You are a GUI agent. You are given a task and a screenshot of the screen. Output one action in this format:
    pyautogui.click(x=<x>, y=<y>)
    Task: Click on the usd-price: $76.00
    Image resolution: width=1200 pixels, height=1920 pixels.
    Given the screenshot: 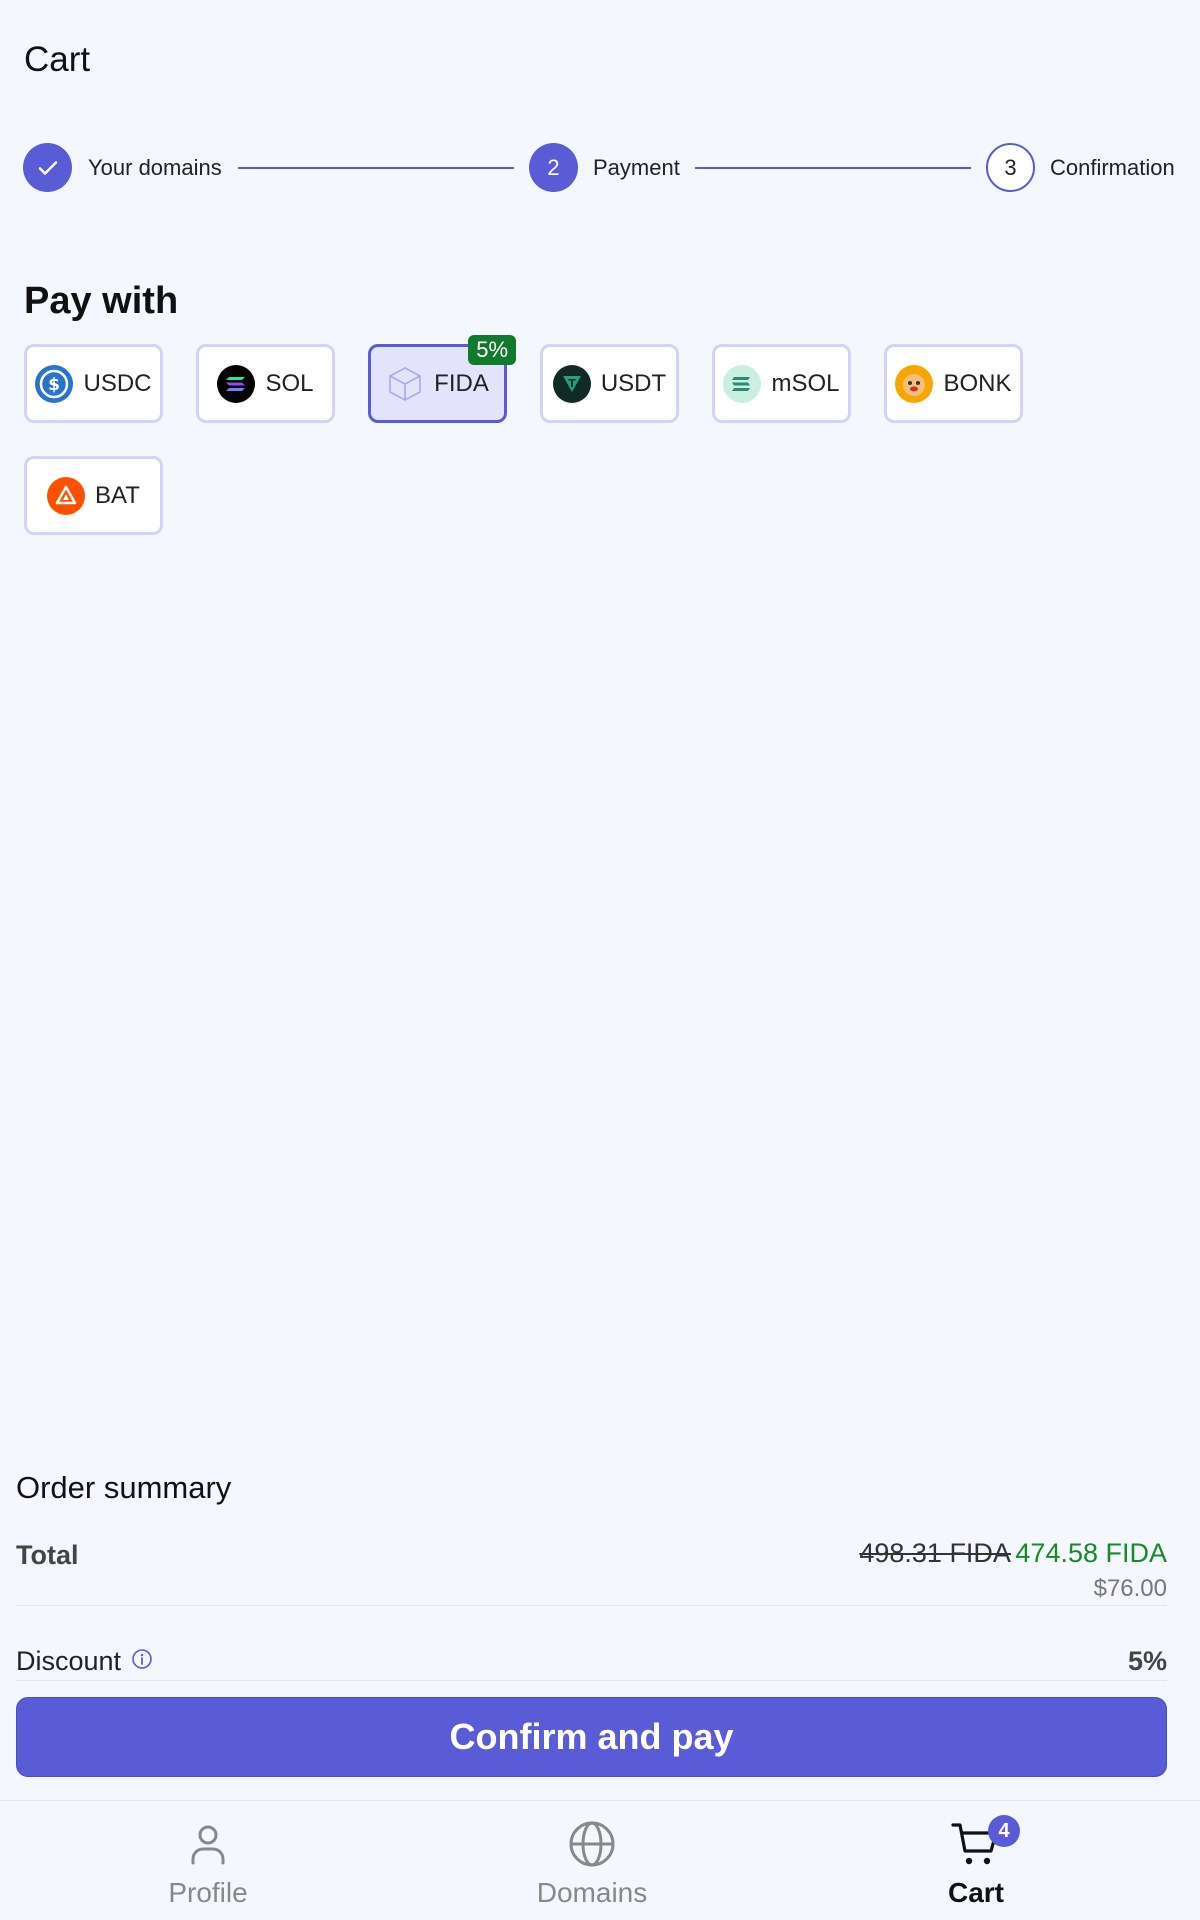 What is the action you would take?
    pyautogui.click(x=1130, y=1588)
    